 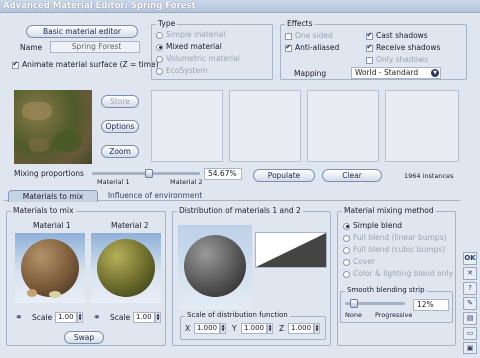 What do you see at coordinates (429, 176) in the screenshot?
I see `instances-count: 1964 instances` at bounding box center [429, 176].